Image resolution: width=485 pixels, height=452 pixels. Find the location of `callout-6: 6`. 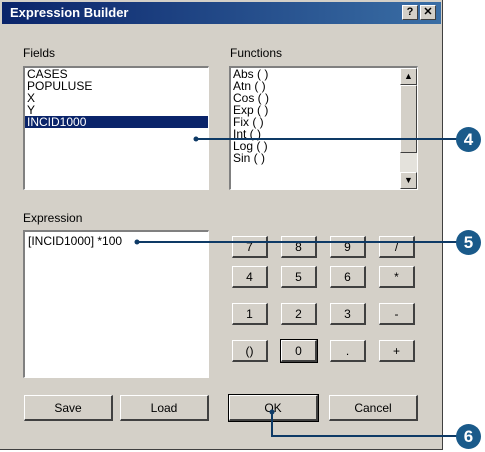

callout-6: 6 is located at coordinates (468, 436).